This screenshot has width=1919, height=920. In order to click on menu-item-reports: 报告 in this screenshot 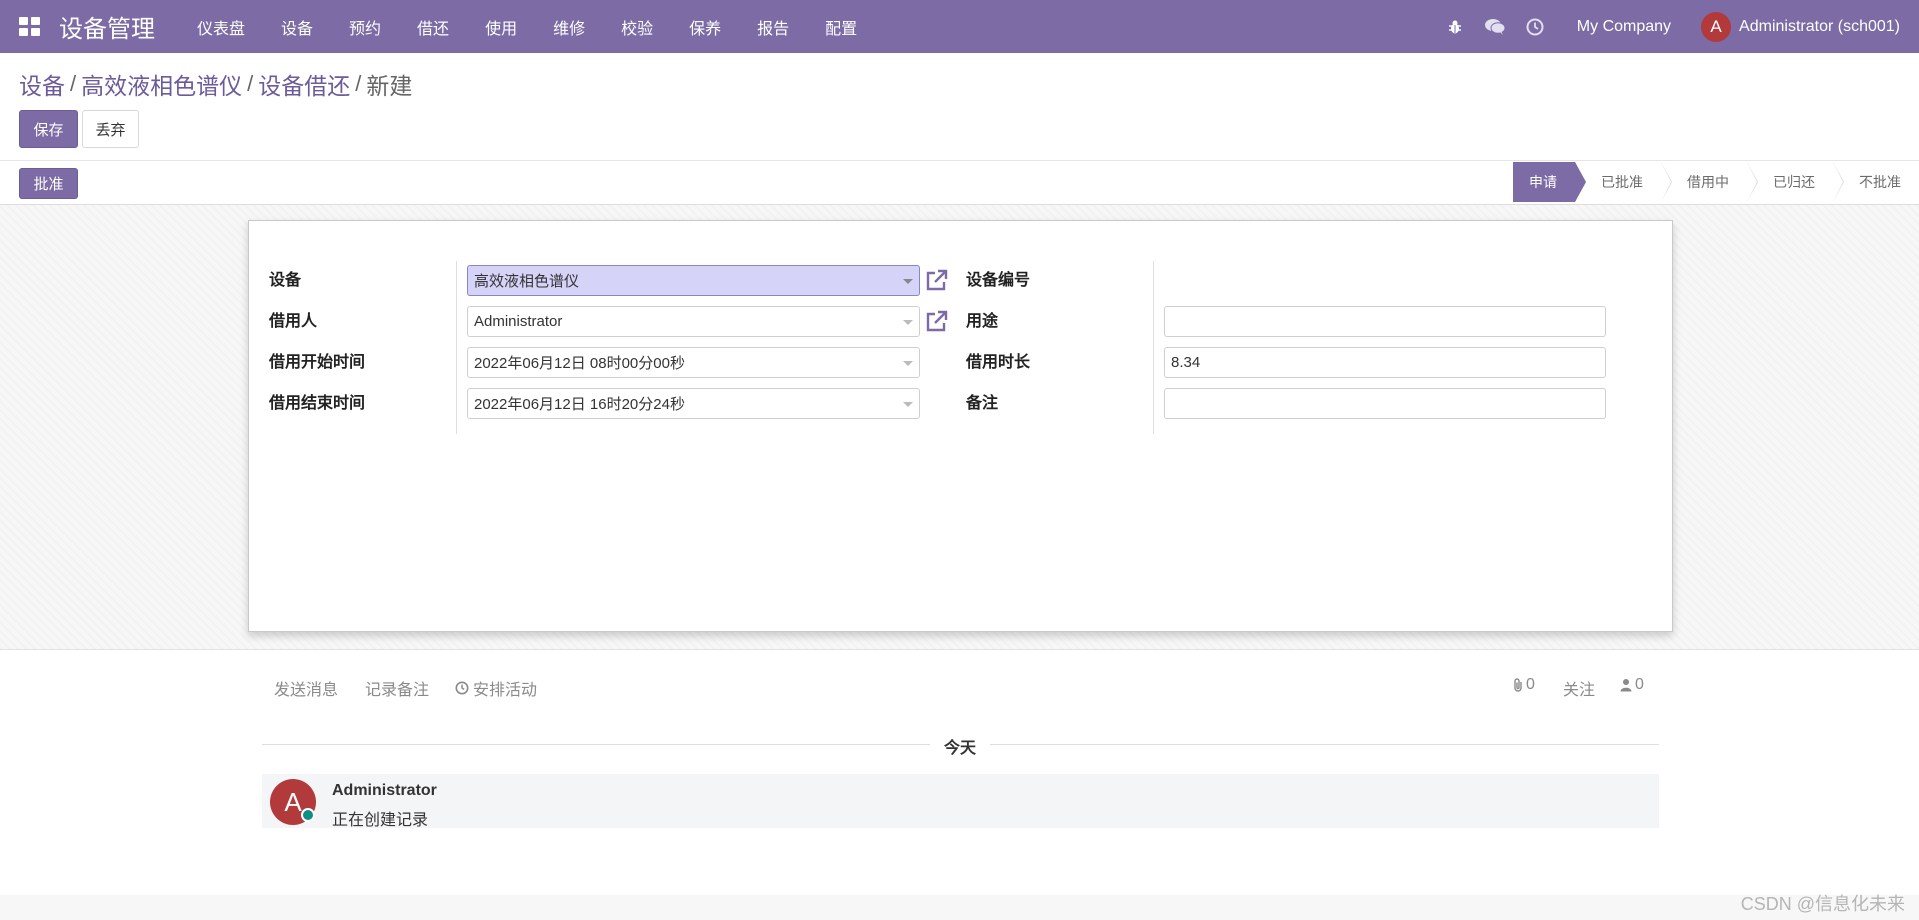, I will do `click(773, 27)`.